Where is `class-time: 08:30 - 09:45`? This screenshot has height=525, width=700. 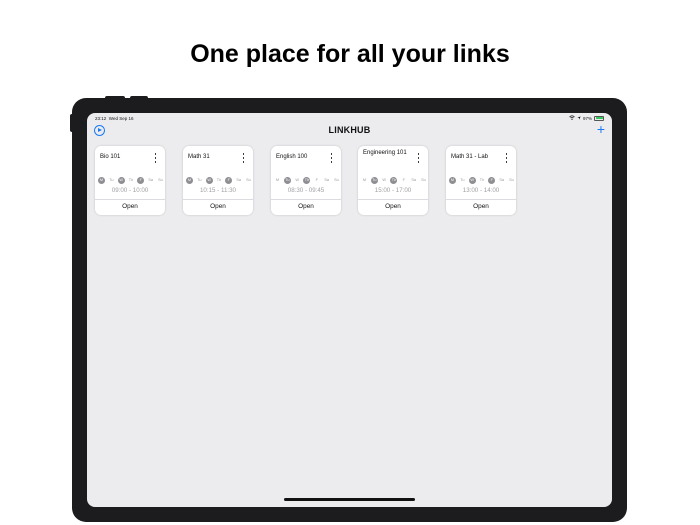 class-time: 08:30 - 09:45 is located at coordinates (306, 190).